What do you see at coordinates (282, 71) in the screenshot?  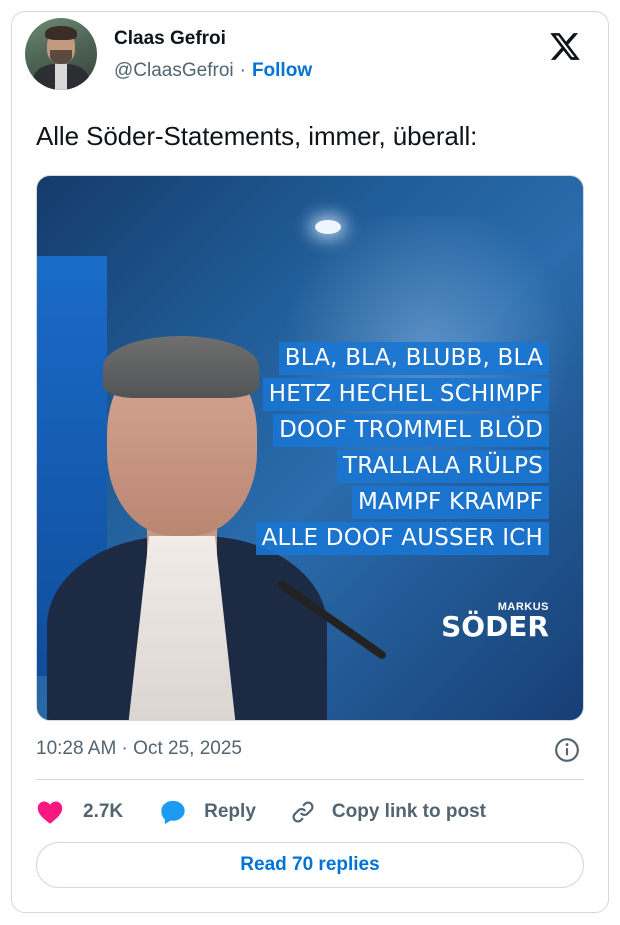 I see `follow-button: Follow` at bounding box center [282, 71].